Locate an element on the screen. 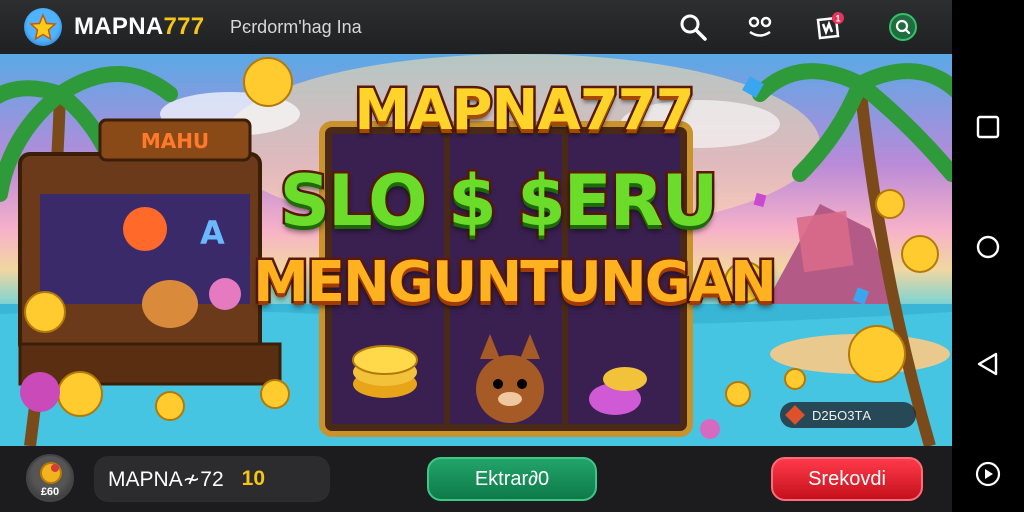  player-info: MAPNA≁72 10 is located at coordinates (212, 479).